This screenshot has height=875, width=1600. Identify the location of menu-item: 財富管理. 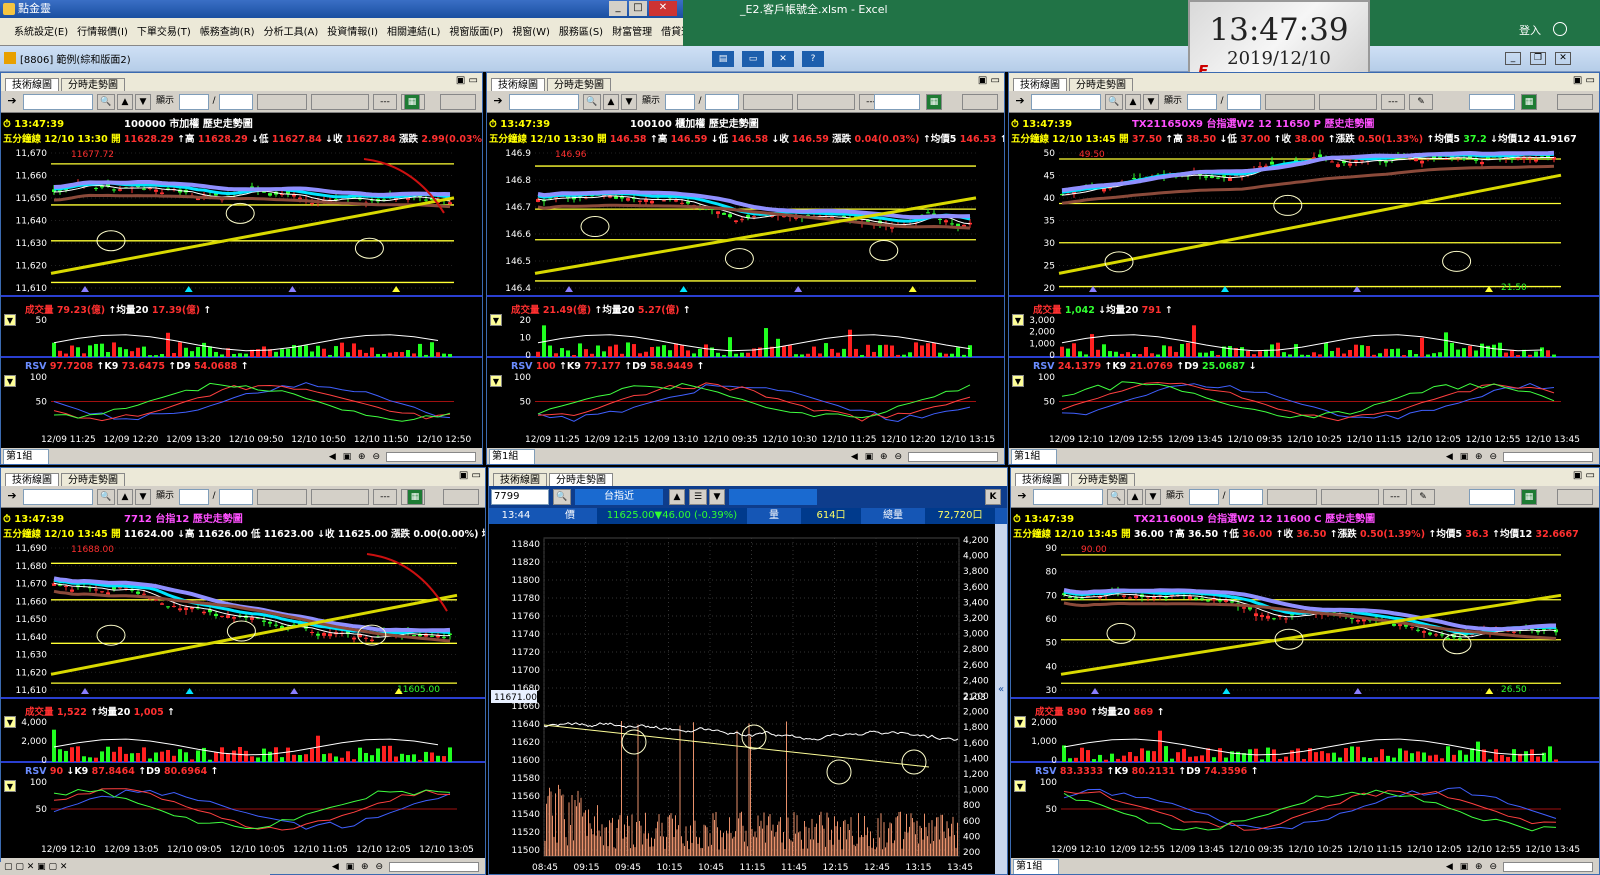
(632, 30).